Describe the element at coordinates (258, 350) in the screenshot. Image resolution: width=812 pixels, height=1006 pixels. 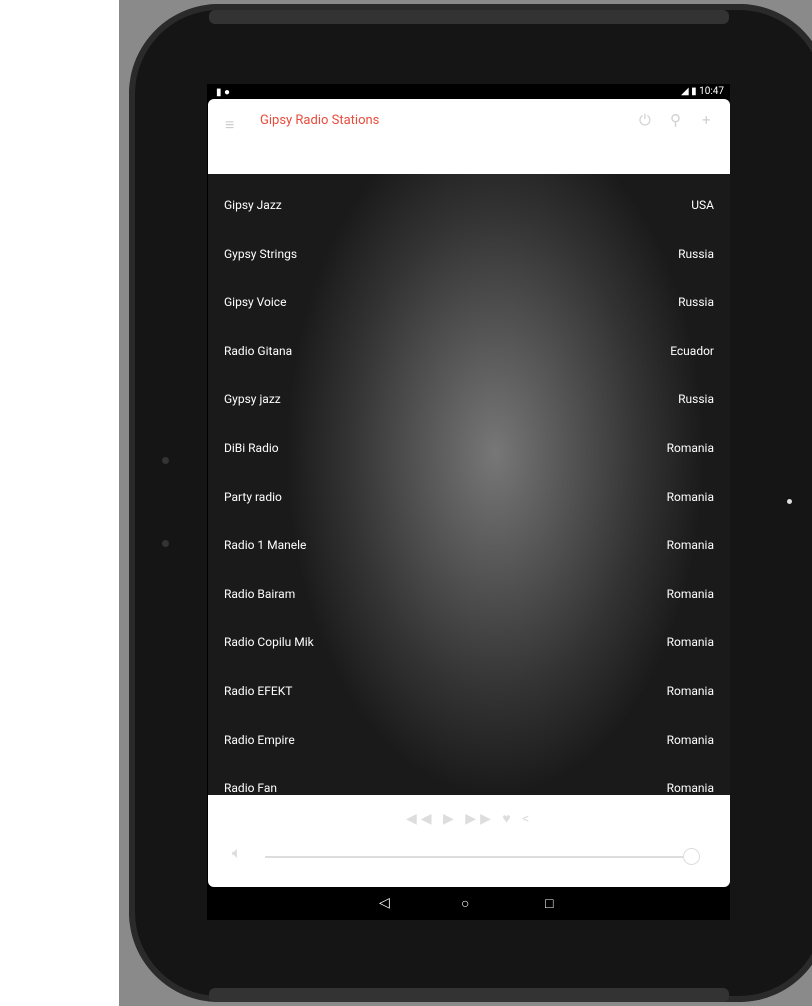
I see `station-name: Radio Gitana` at that location.